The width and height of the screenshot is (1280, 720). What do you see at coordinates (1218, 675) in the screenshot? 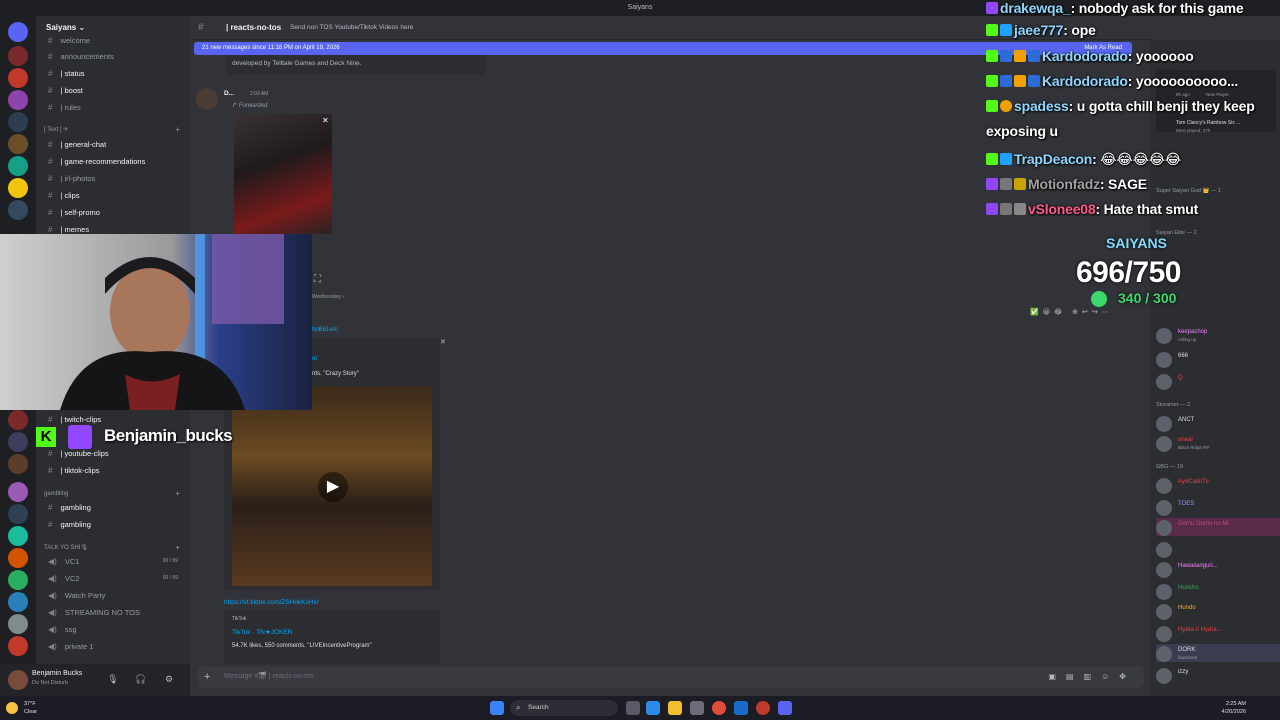
I see `member-item: izzy` at bounding box center [1218, 675].